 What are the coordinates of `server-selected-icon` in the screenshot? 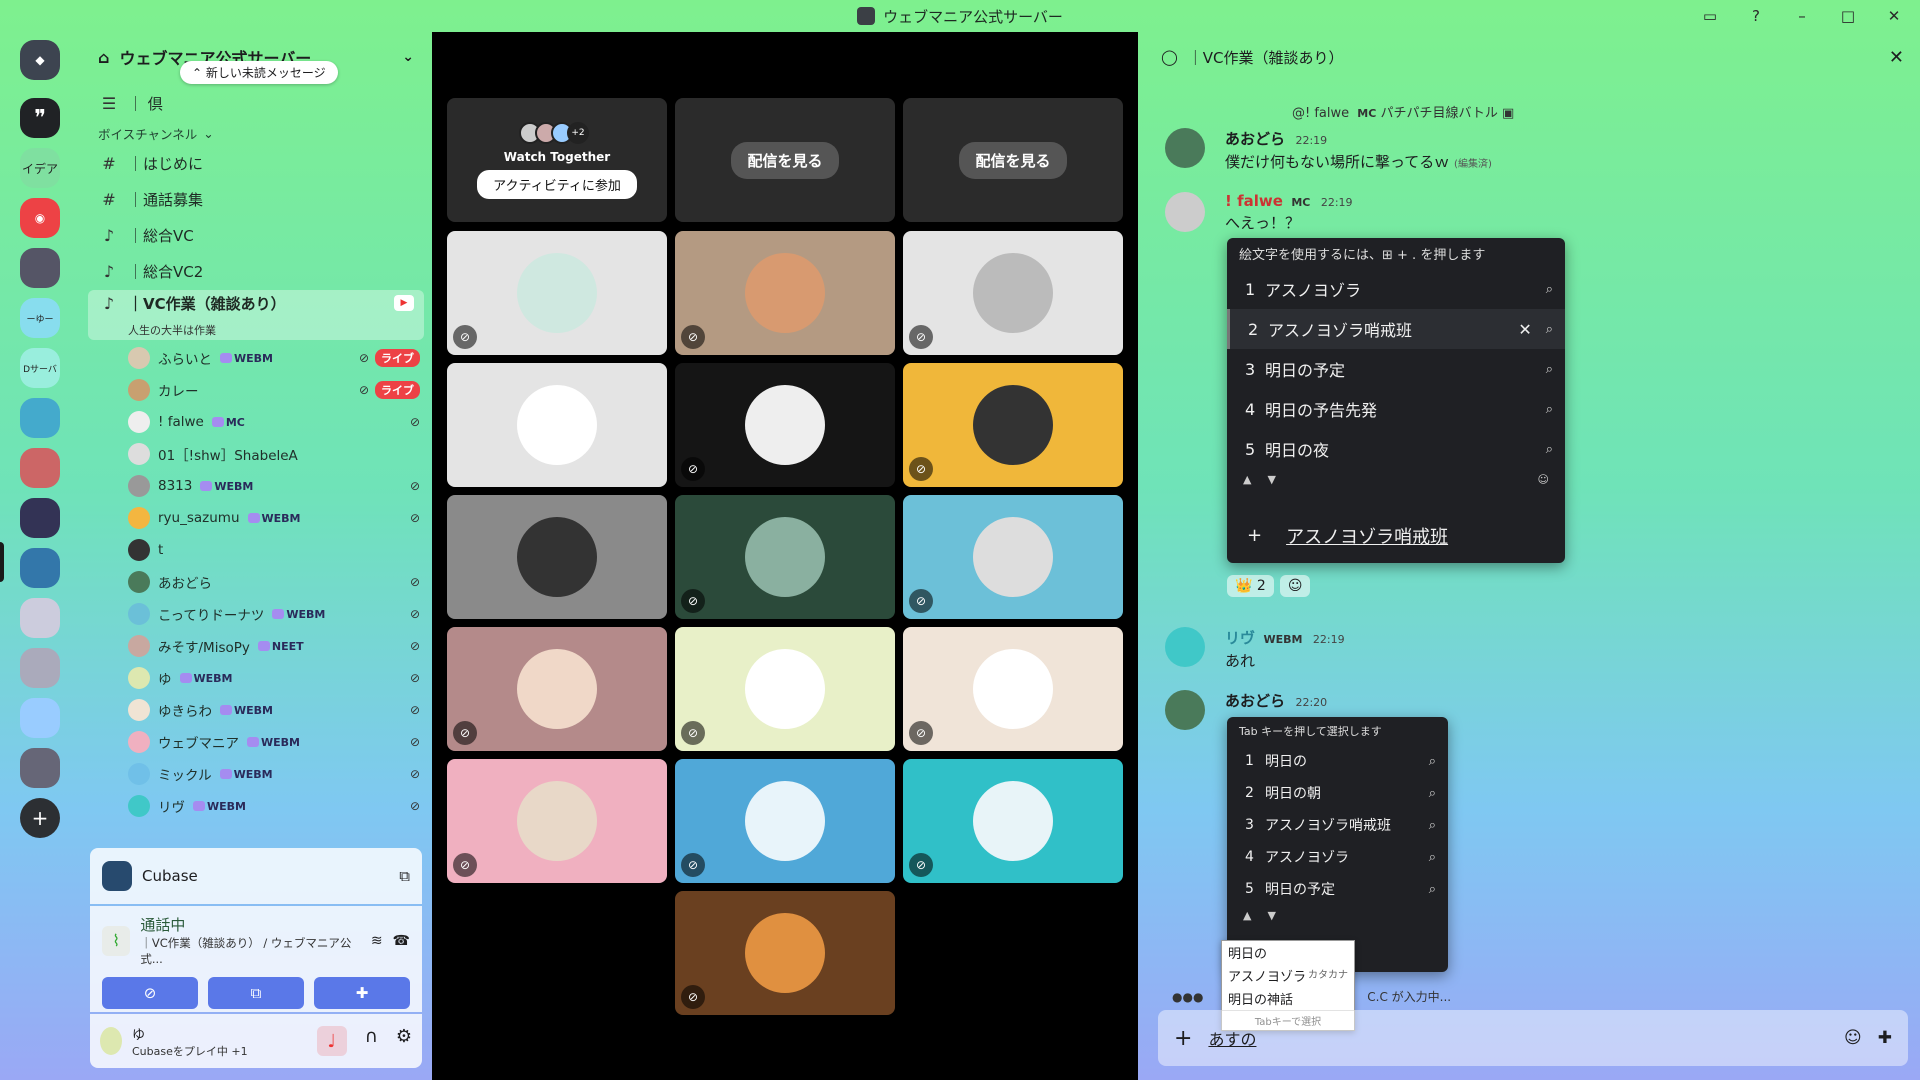 It's located at (40, 568).